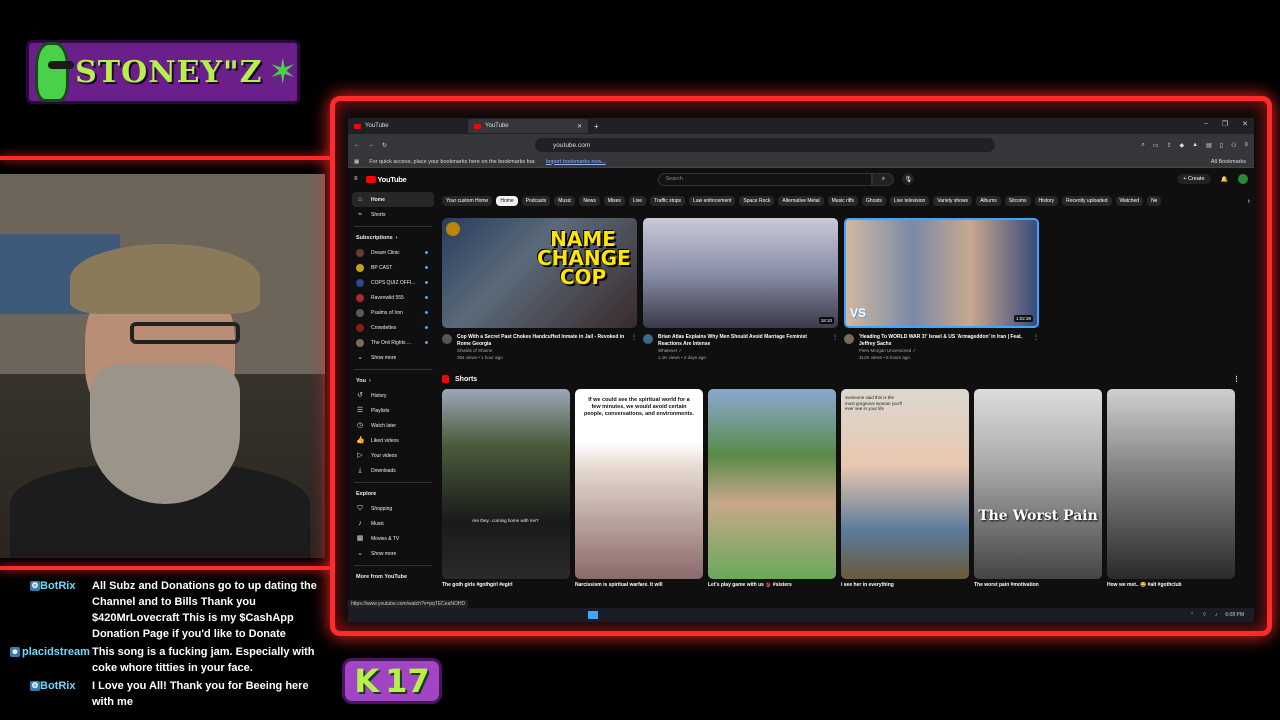  I want to click on chevron-up-icon: ⌃, so click(1192, 615).